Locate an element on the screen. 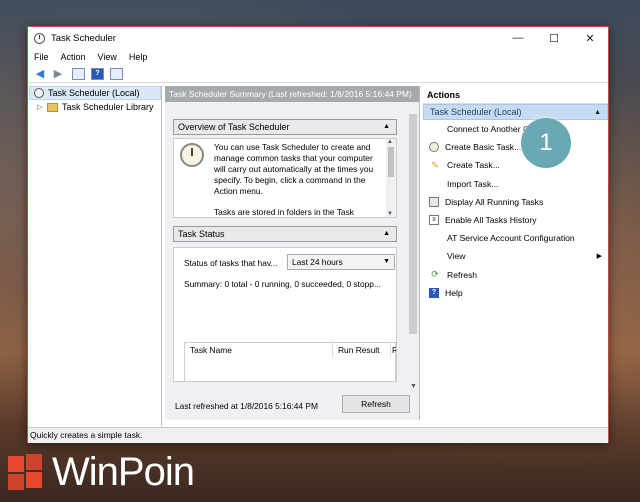  column-header-task-name: Task Name is located at coordinates (259, 350).